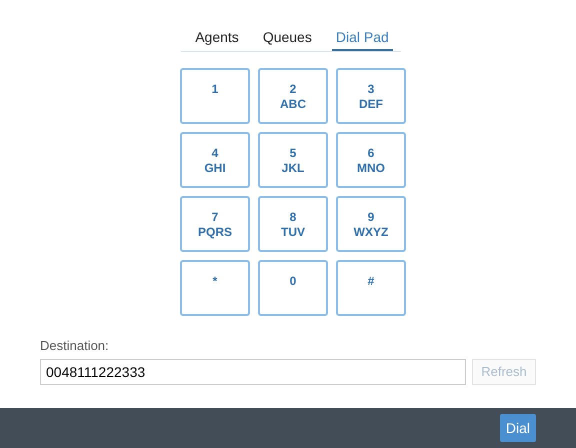 This screenshot has width=576, height=448. Describe the element at coordinates (215, 224) in the screenshot. I see `keypad-key: 7 PQRS` at that location.